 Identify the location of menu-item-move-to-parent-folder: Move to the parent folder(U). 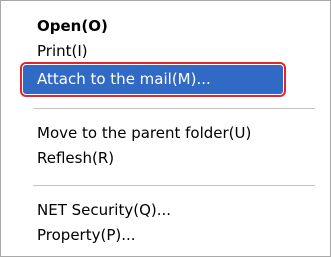
(144, 133).